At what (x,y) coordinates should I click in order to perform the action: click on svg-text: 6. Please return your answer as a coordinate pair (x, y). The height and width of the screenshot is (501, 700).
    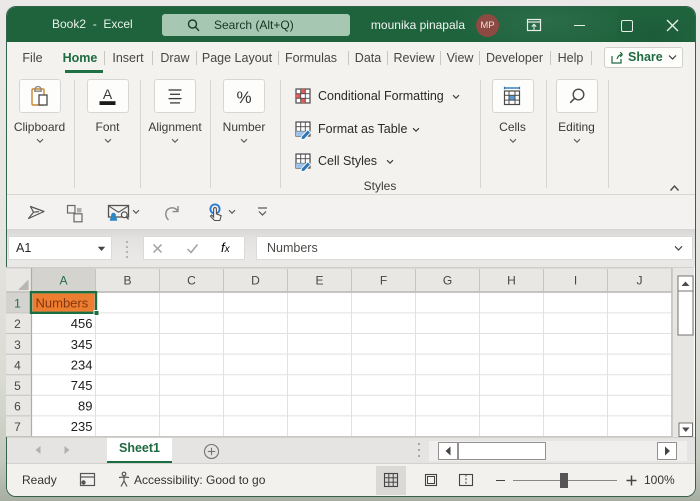
    Looking at the image, I should click on (17, 407).